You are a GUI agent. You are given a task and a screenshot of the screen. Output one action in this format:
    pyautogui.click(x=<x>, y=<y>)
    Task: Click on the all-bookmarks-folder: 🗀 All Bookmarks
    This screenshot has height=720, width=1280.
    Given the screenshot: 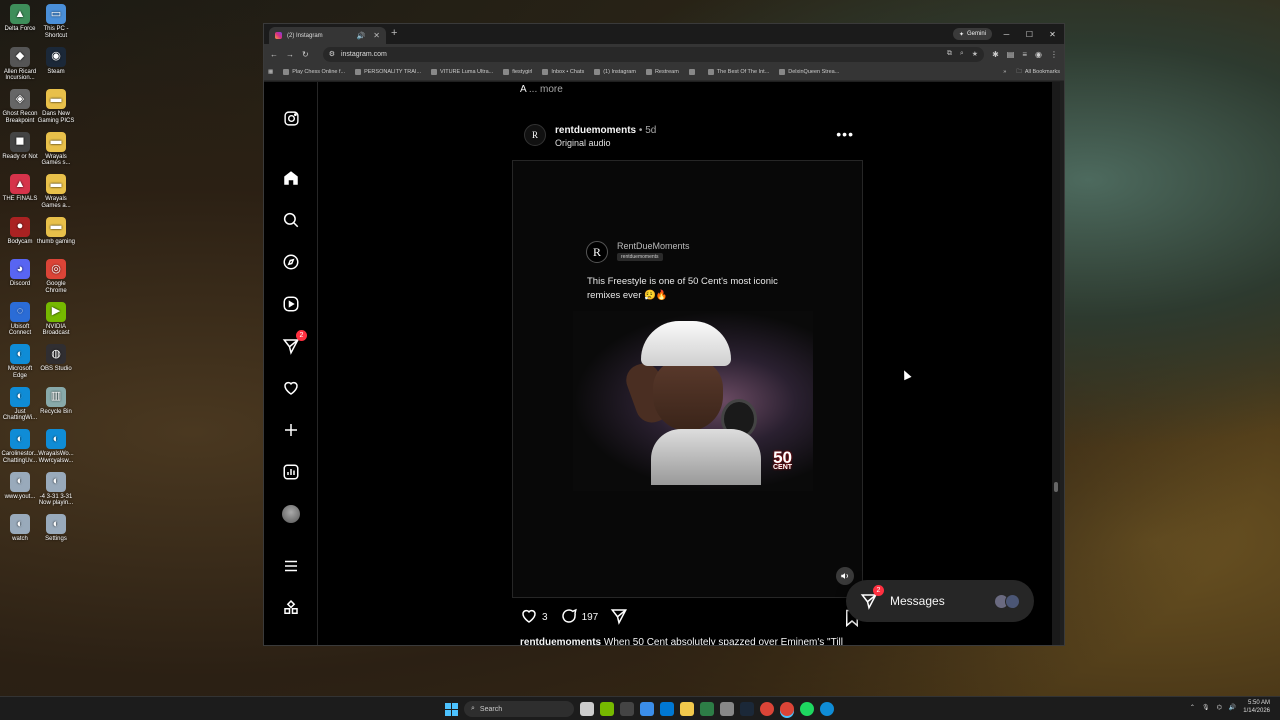 What is the action you would take?
    pyautogui.click(x=1038, y=72)
    